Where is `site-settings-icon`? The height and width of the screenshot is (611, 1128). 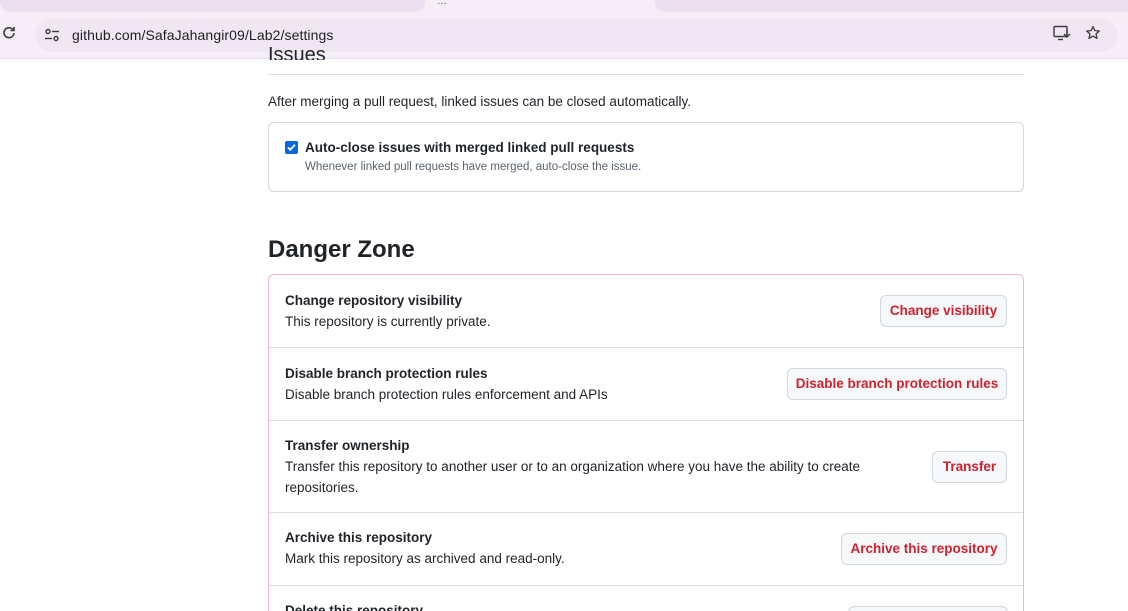
site-settings-icon is located at coordinates (53, 35).